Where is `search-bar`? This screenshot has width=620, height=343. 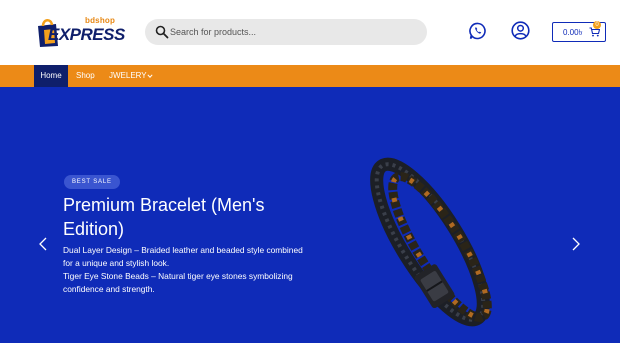 search-bar is located at coordinates (286, 32).